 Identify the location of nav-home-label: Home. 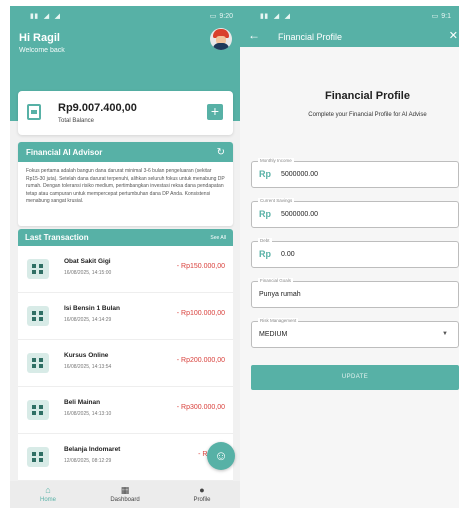
(47, 500).